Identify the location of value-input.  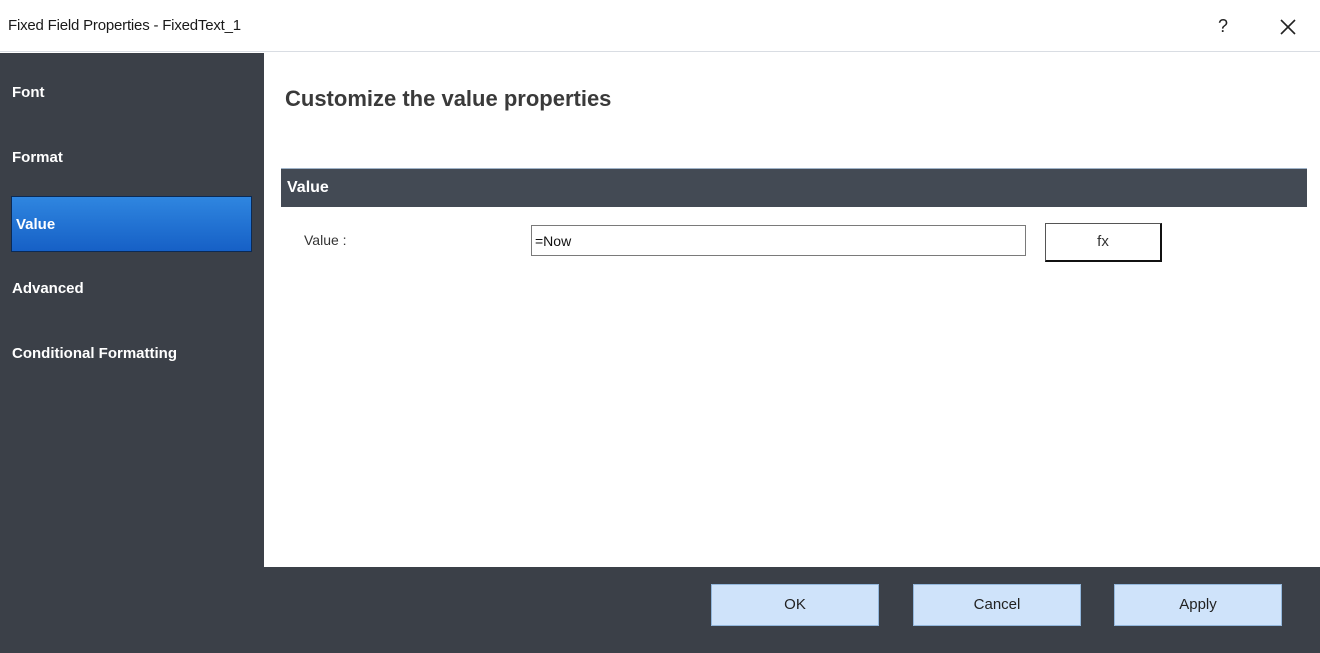
(778, 240).